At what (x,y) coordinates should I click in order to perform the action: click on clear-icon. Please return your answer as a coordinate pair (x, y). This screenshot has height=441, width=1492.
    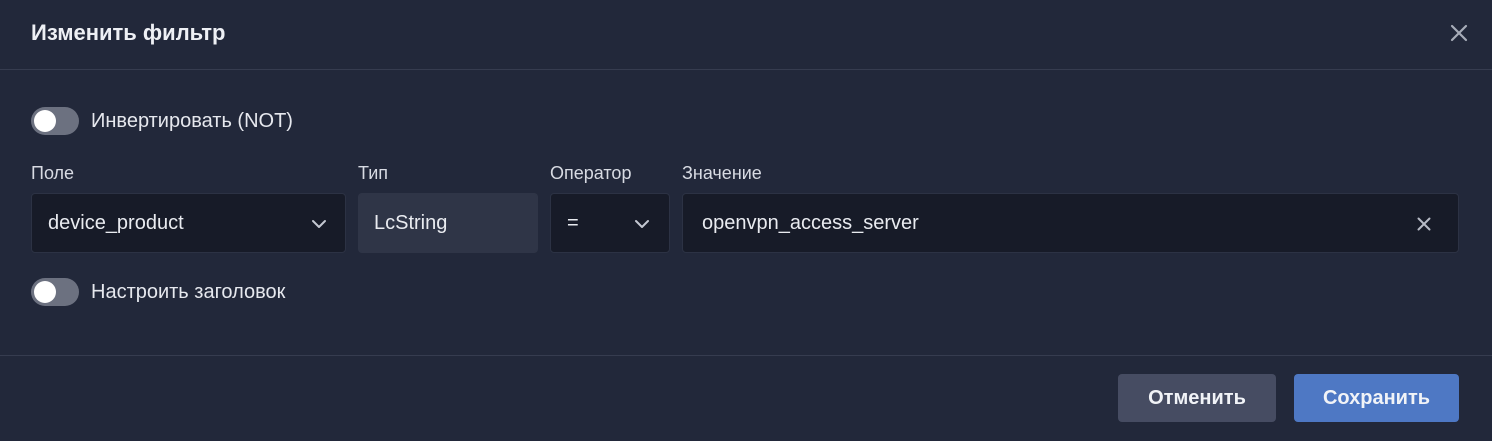
    Looking at the image, I should click on (1424, 224).